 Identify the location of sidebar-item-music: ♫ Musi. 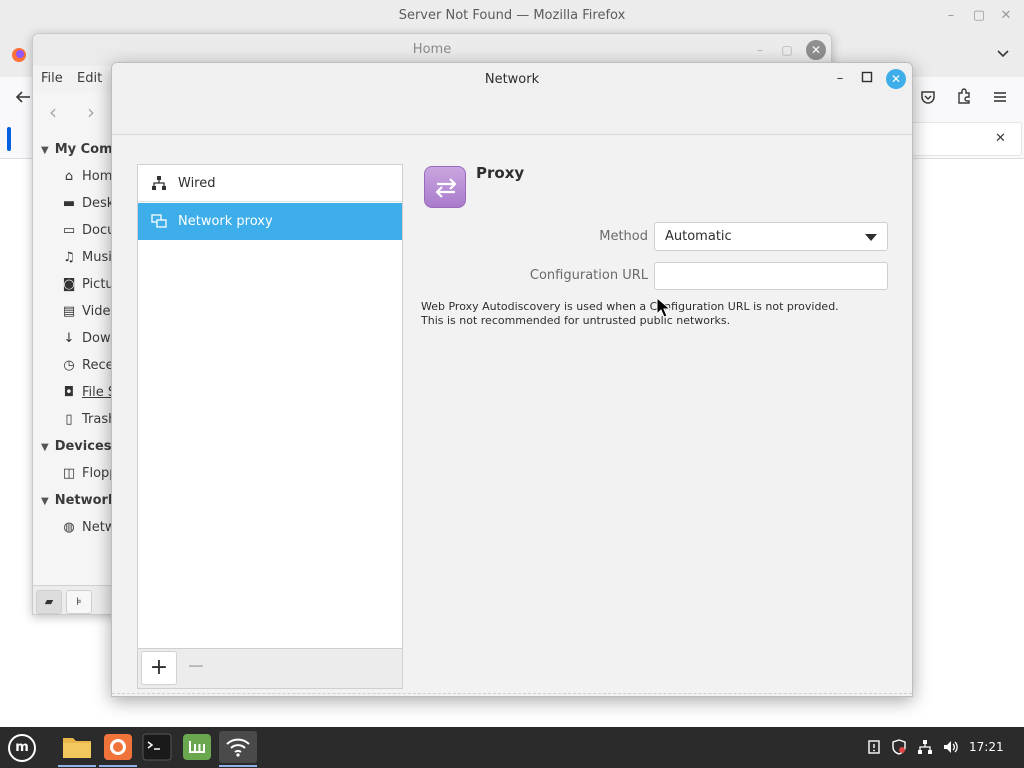
(86, 257).